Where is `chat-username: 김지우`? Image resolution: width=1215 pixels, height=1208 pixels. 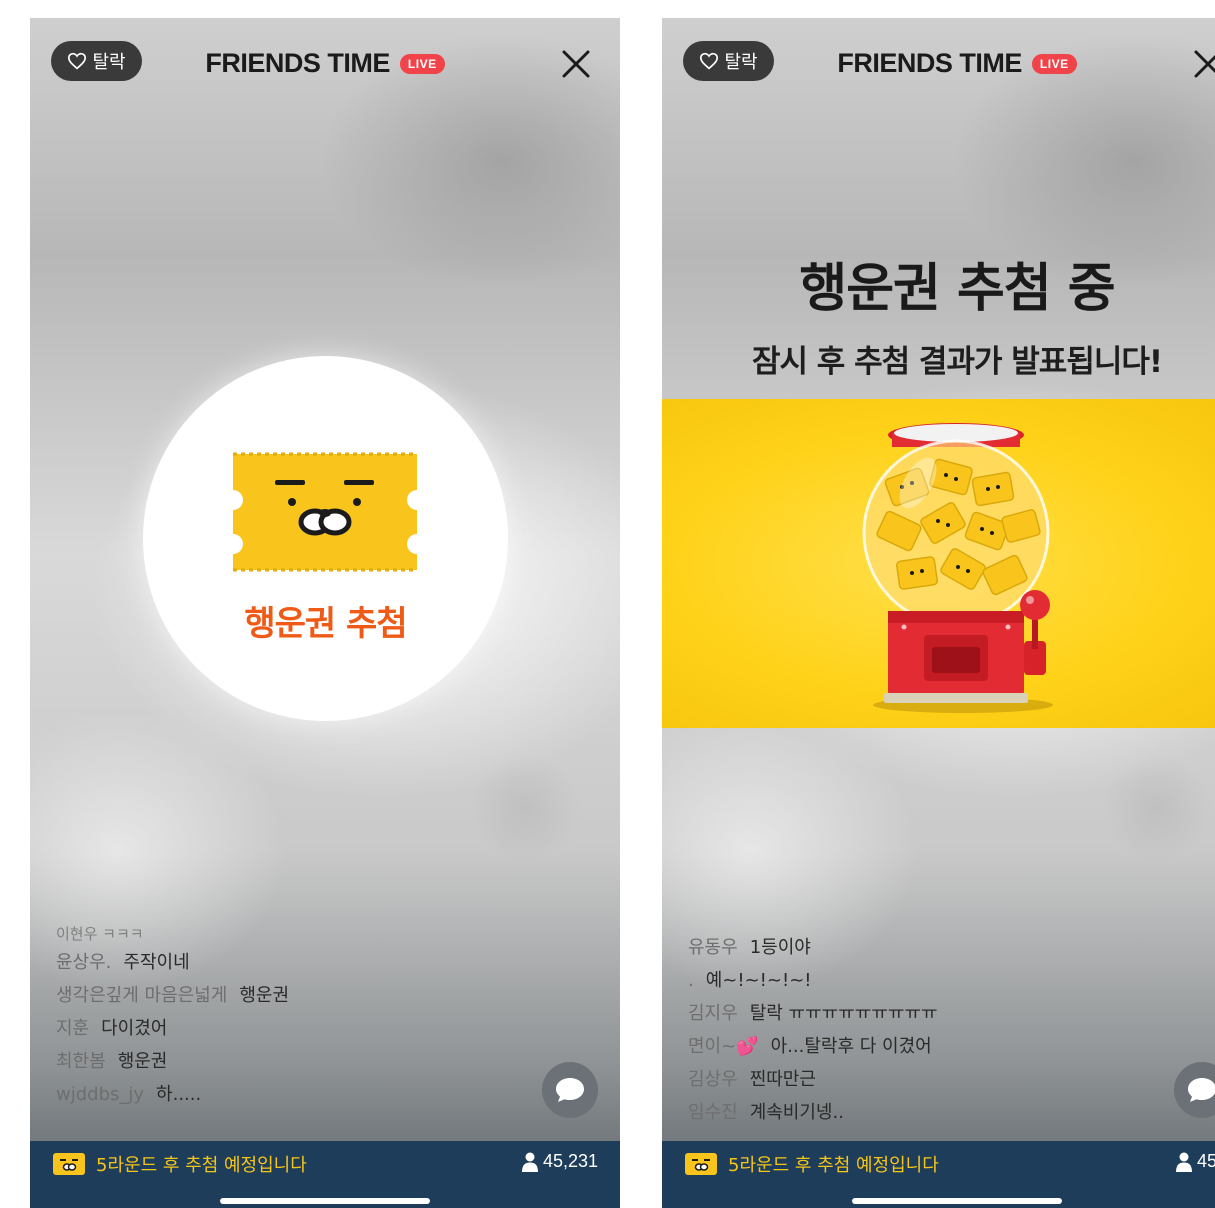 chat-username: 김지우 is located at coordinates (713, 1013).